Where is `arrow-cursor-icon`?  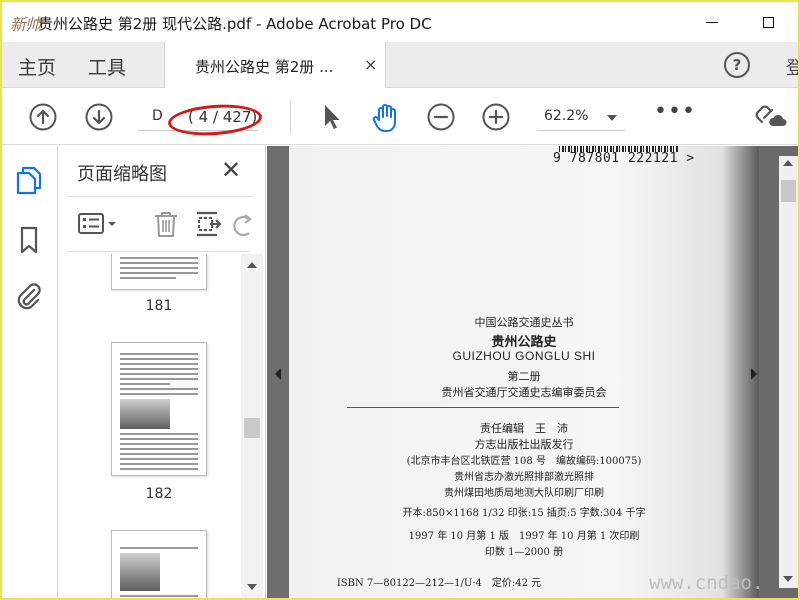
arrow-cursor-icon is located at coordinates (332, 117).